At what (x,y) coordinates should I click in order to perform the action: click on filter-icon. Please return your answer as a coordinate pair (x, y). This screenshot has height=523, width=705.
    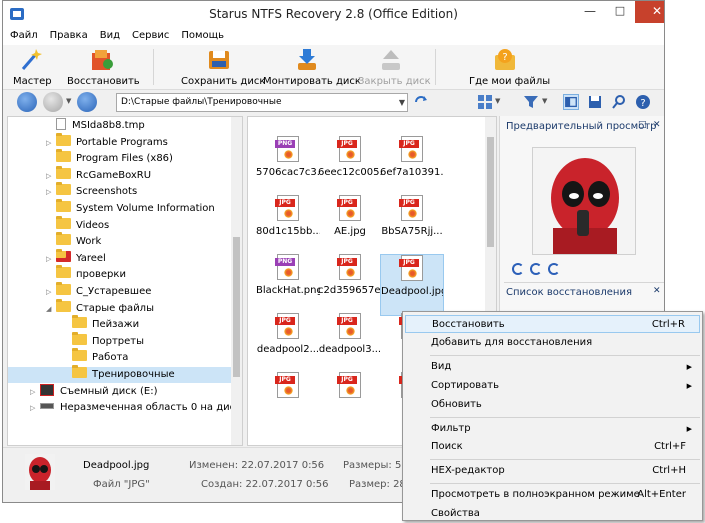
    Looking at the image, I should click on (531, 102).